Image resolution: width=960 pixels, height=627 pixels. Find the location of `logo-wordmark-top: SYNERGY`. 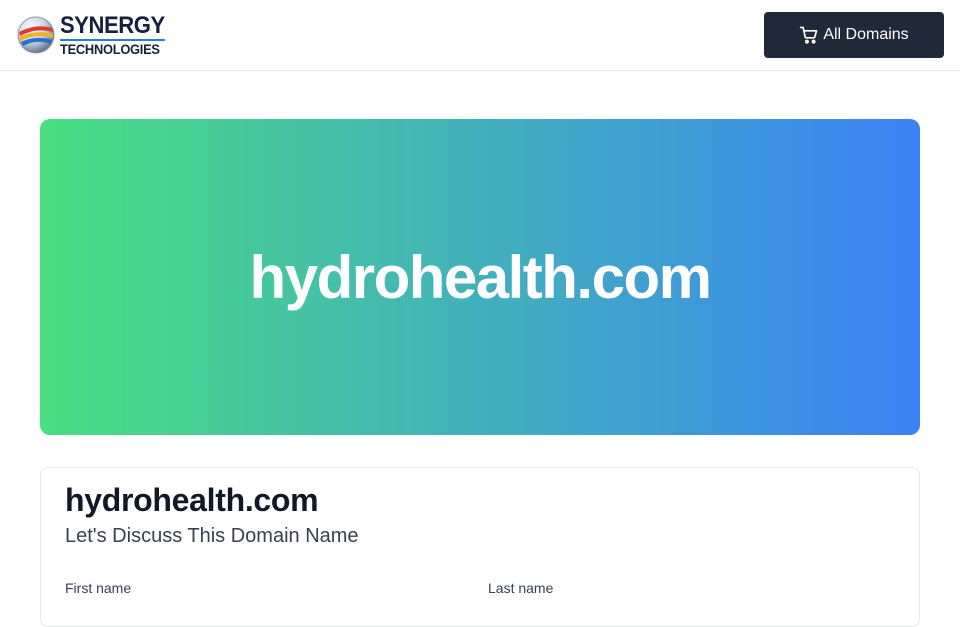

logo-wordmark-top: SYNERGY is located at coordinates (112, 25).